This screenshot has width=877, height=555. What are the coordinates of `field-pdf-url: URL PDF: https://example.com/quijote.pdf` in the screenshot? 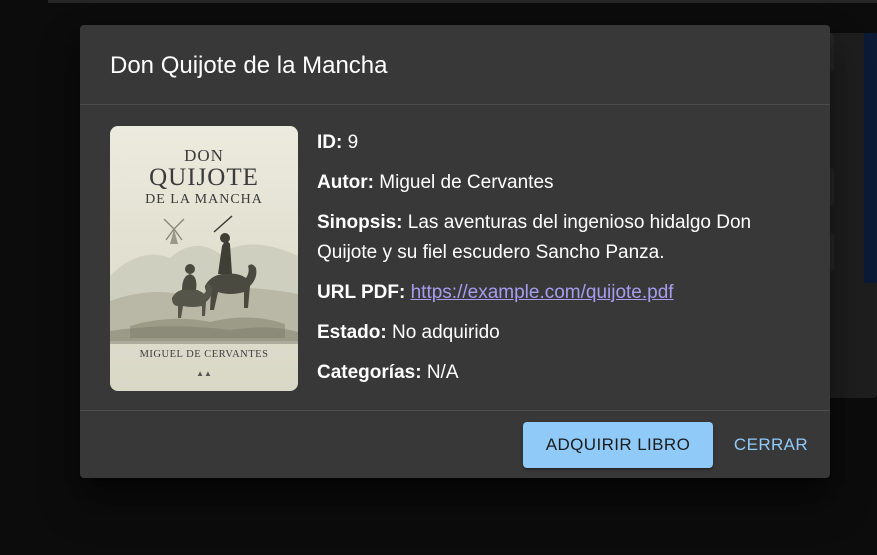 It's located at (559, 293).